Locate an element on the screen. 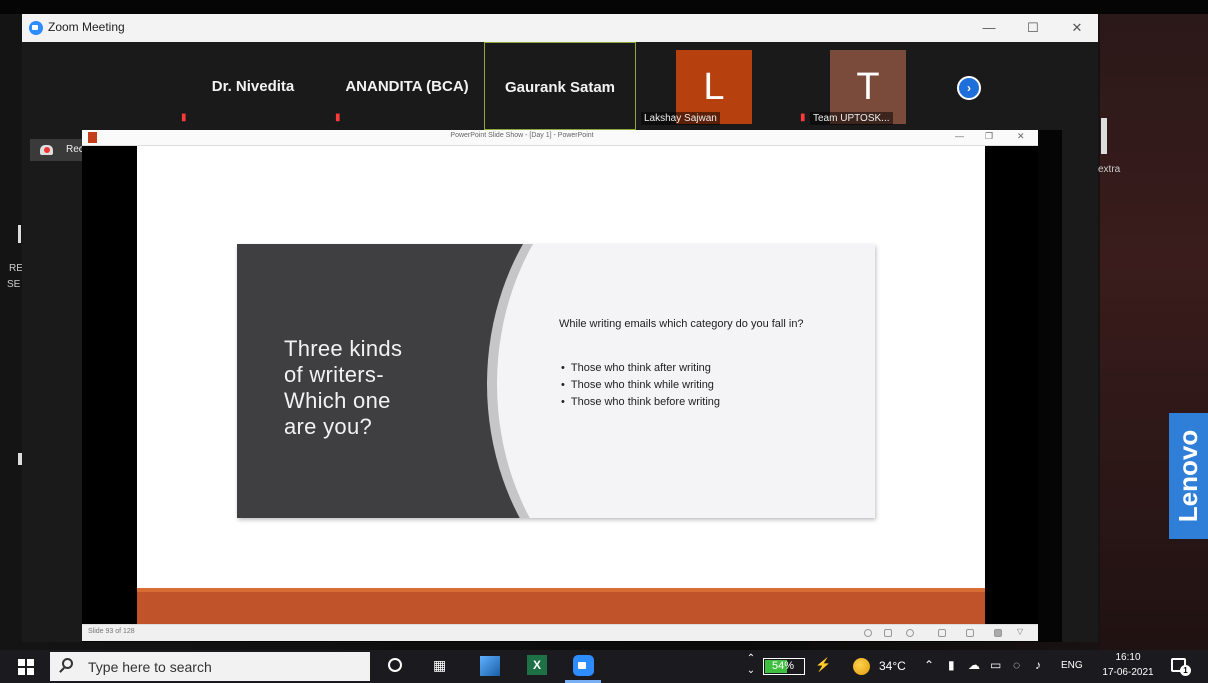  search-placeholder: Type here to search is located at coordinates (150, 667).